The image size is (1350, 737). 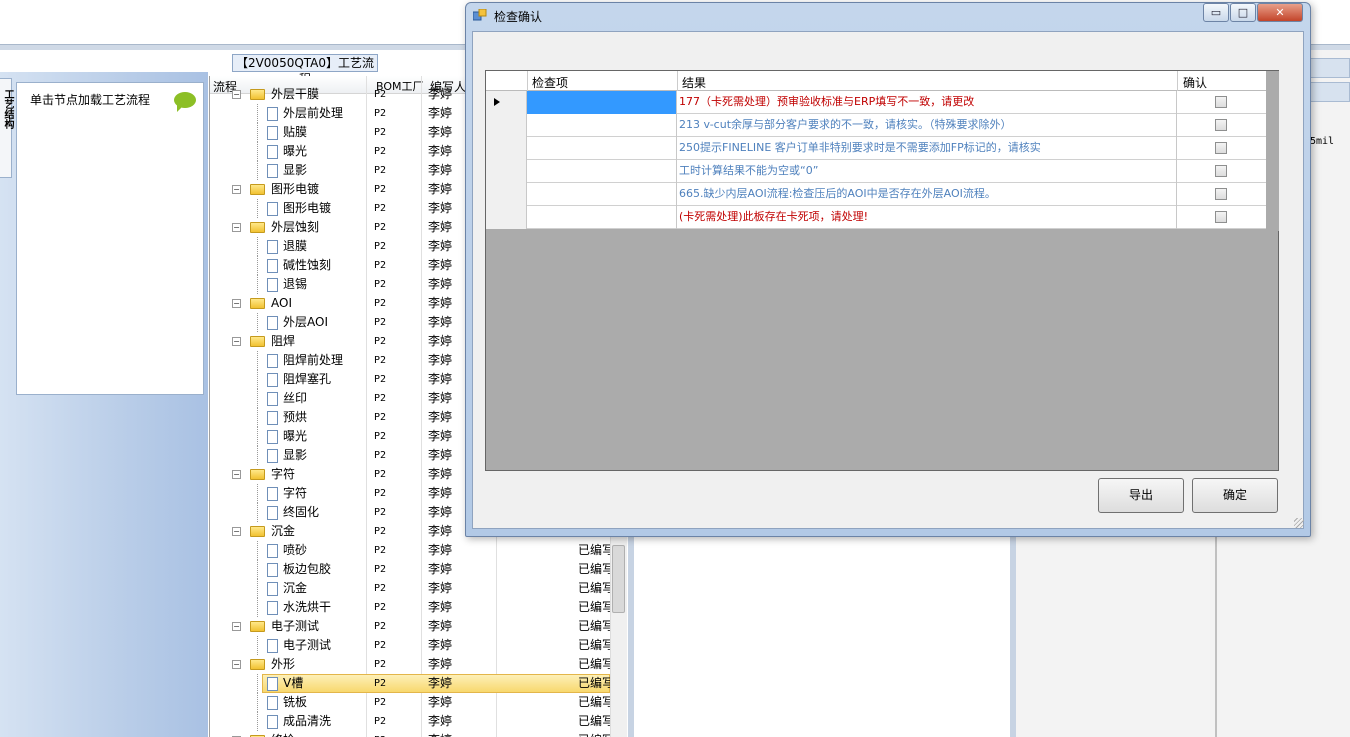 I want to click on ok-button: 确定, so click(x=1235, y=495).